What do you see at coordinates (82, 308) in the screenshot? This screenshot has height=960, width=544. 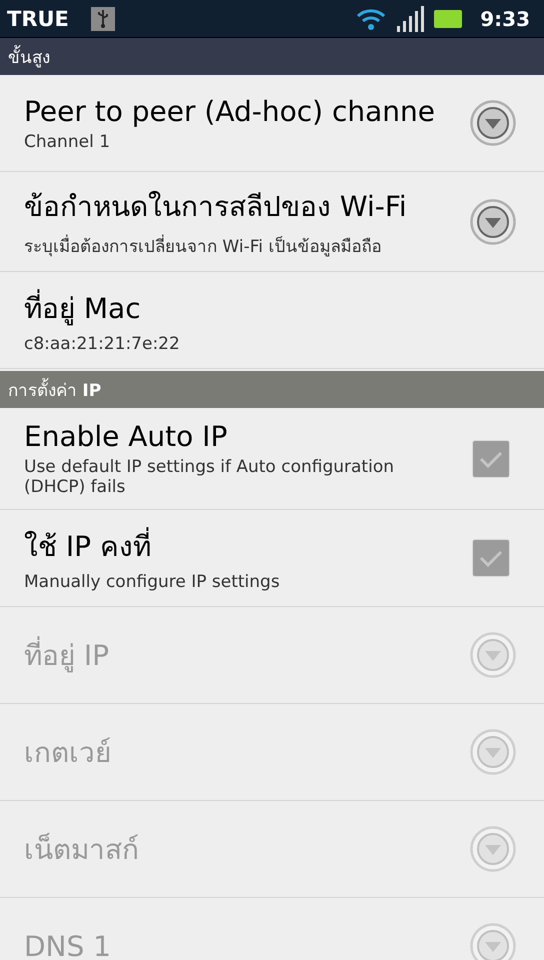 I see `item-title: ที่อยู่ Mac` at bounding box center [82, 308].